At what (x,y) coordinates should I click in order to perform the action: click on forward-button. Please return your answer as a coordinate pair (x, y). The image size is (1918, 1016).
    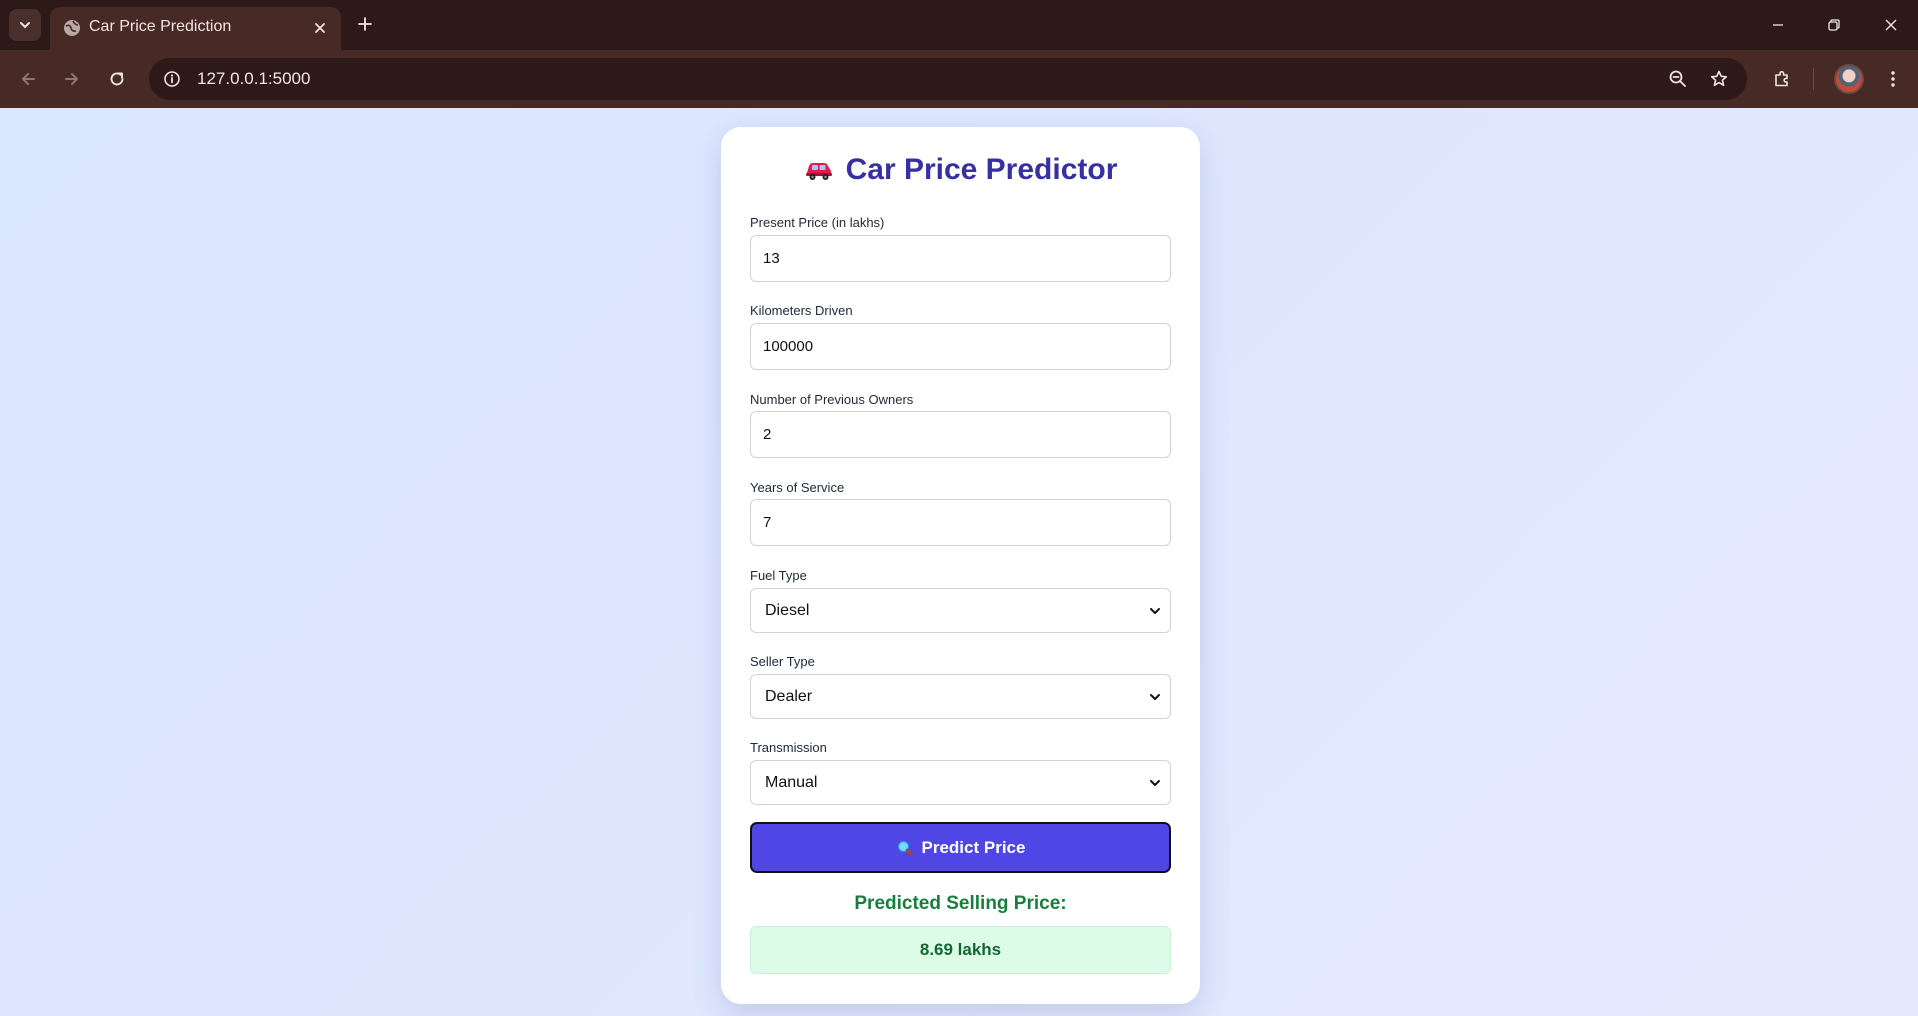
    Looking at the image, I should click on (72, 79).